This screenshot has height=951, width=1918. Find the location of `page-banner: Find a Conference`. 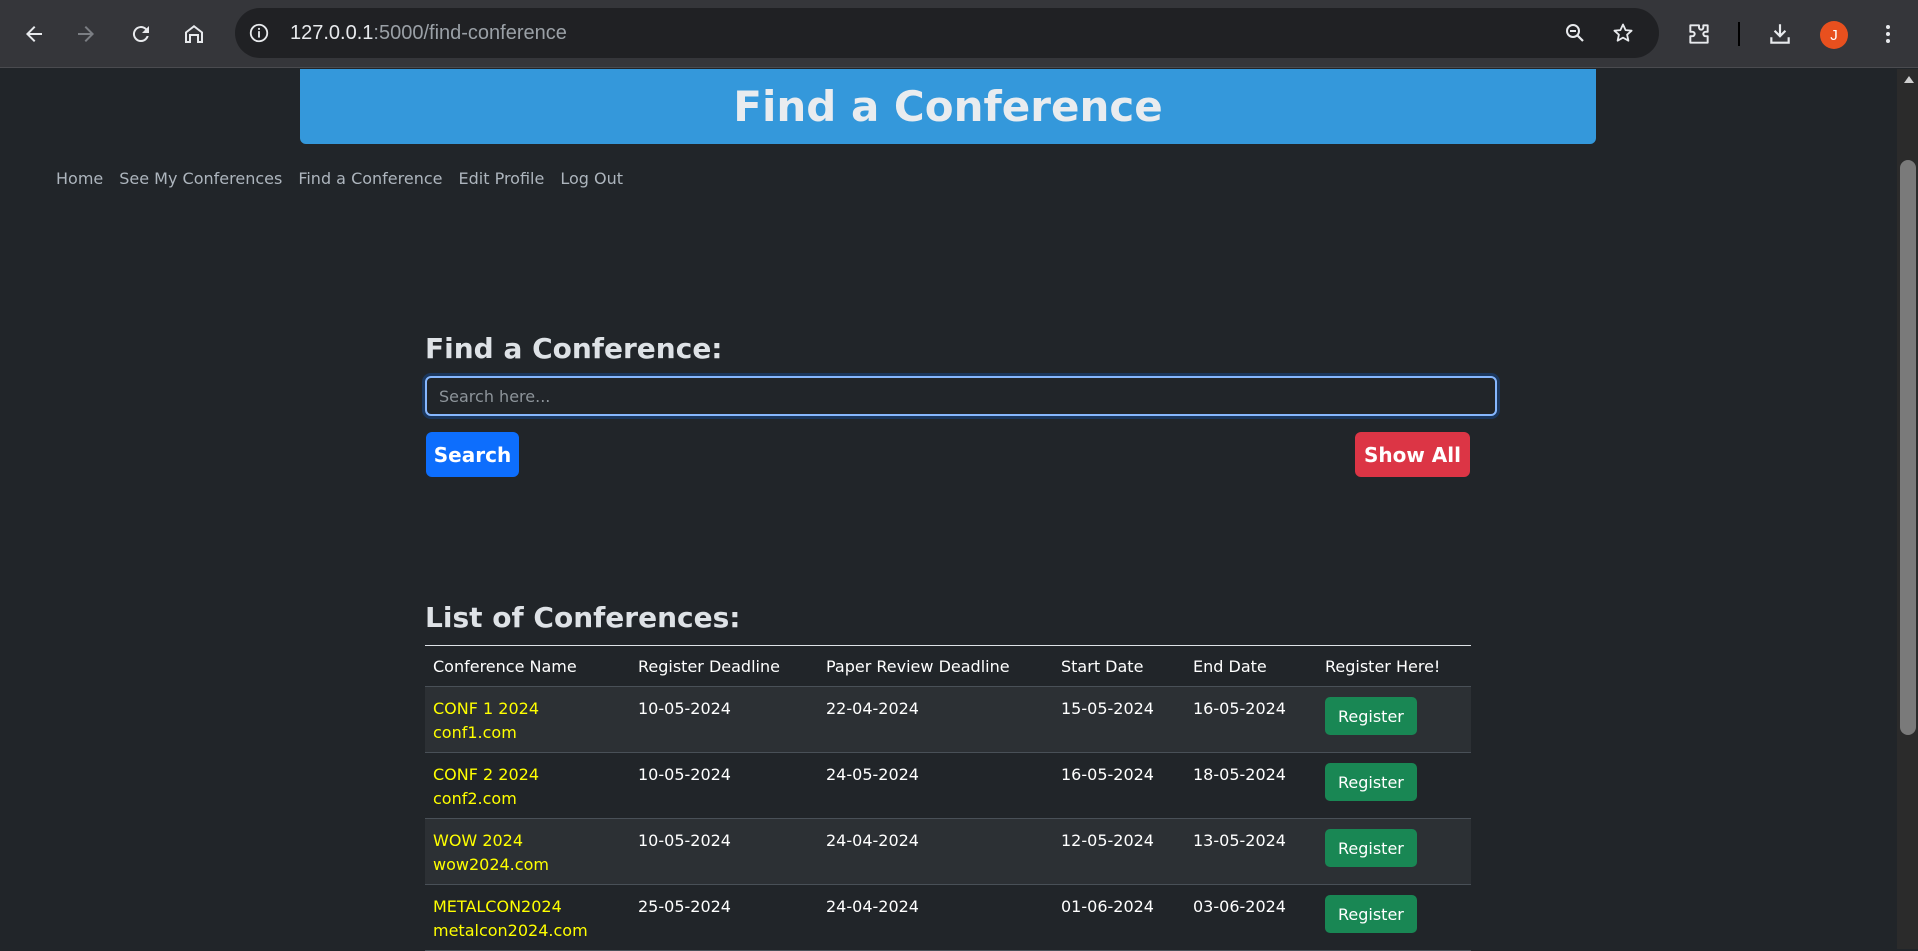

page-banner: Find a Conference is located at coordinates (948, 106).